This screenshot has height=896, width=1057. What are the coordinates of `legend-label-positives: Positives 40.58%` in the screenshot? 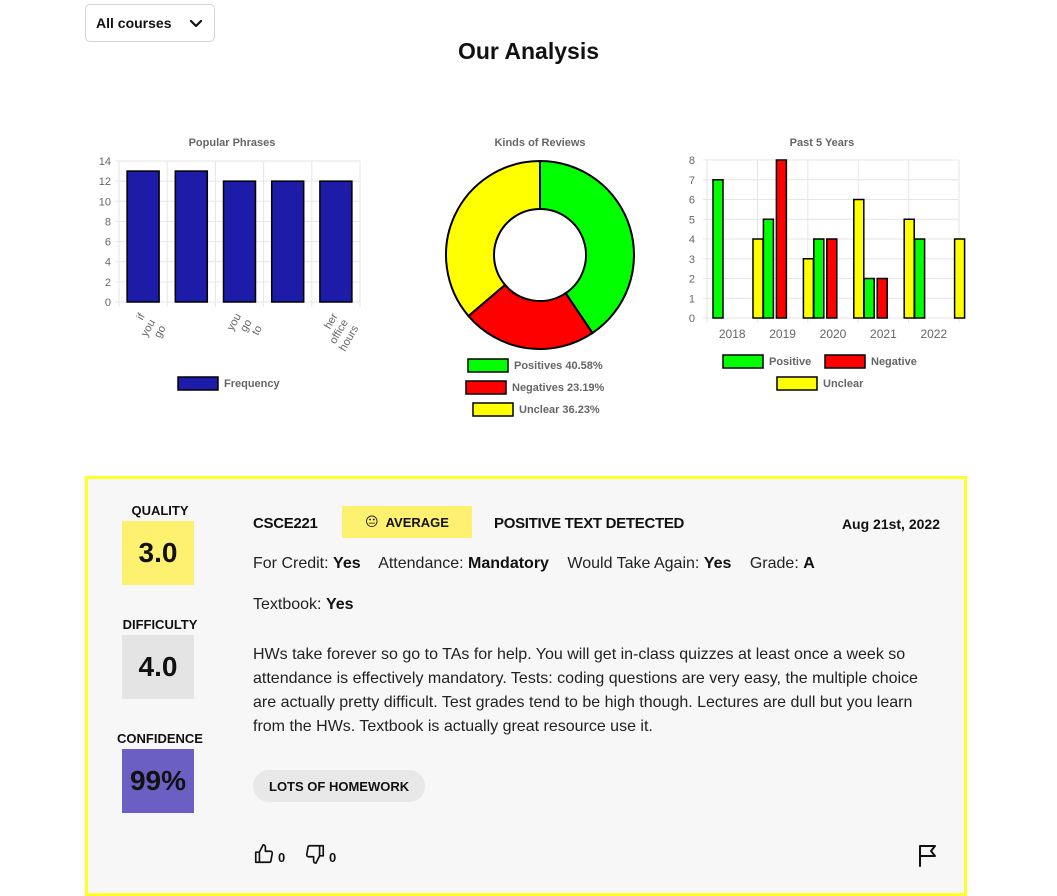 It's located at (558, 366).